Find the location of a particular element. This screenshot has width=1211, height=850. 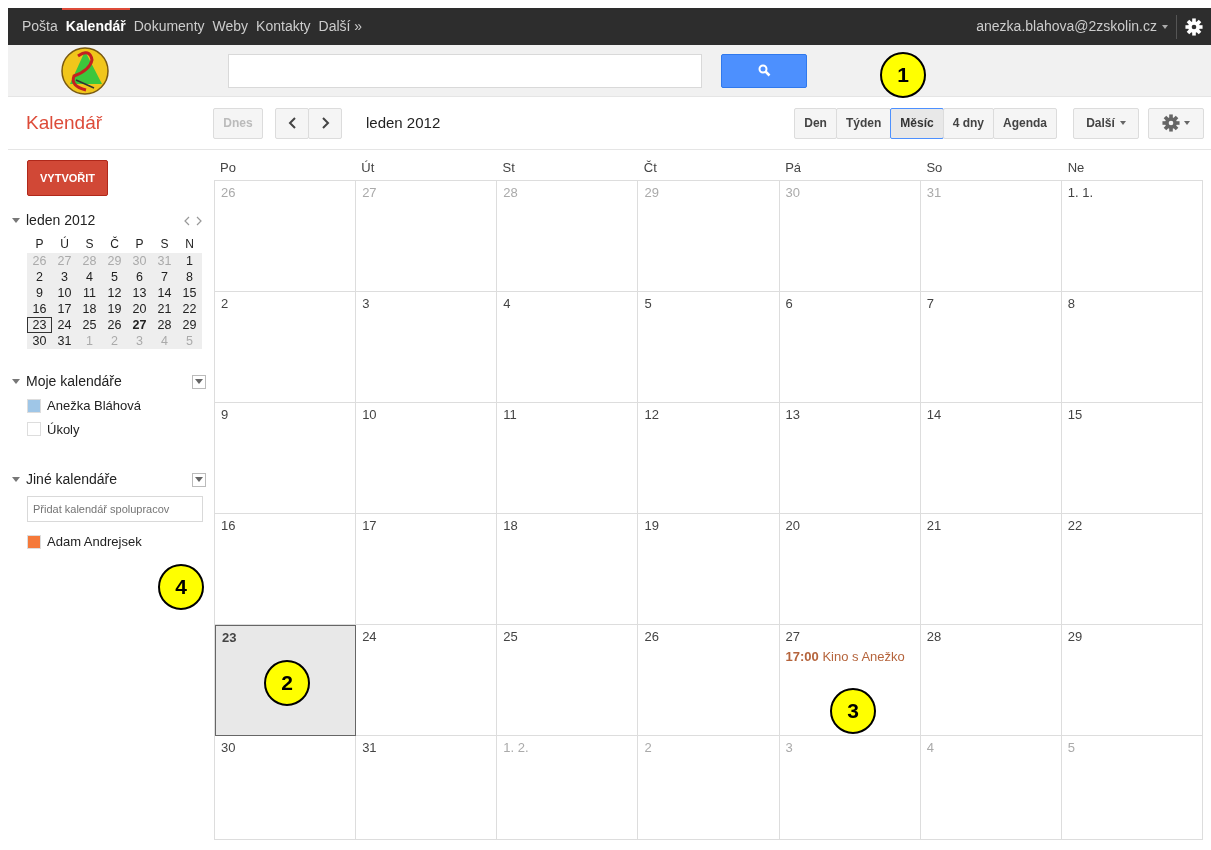

day-cell: 28 is located at coordinates (991, 680).